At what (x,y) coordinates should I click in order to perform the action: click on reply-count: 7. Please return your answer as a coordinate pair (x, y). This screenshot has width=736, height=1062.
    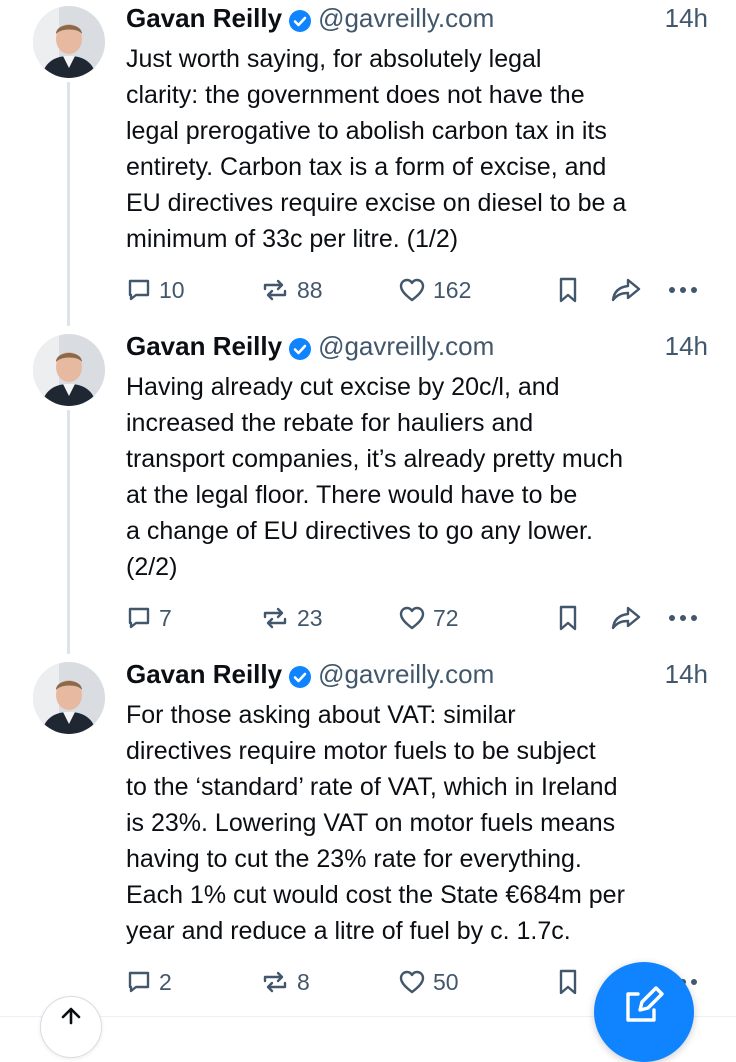
    Looking at the image, I should click on (165, 617).